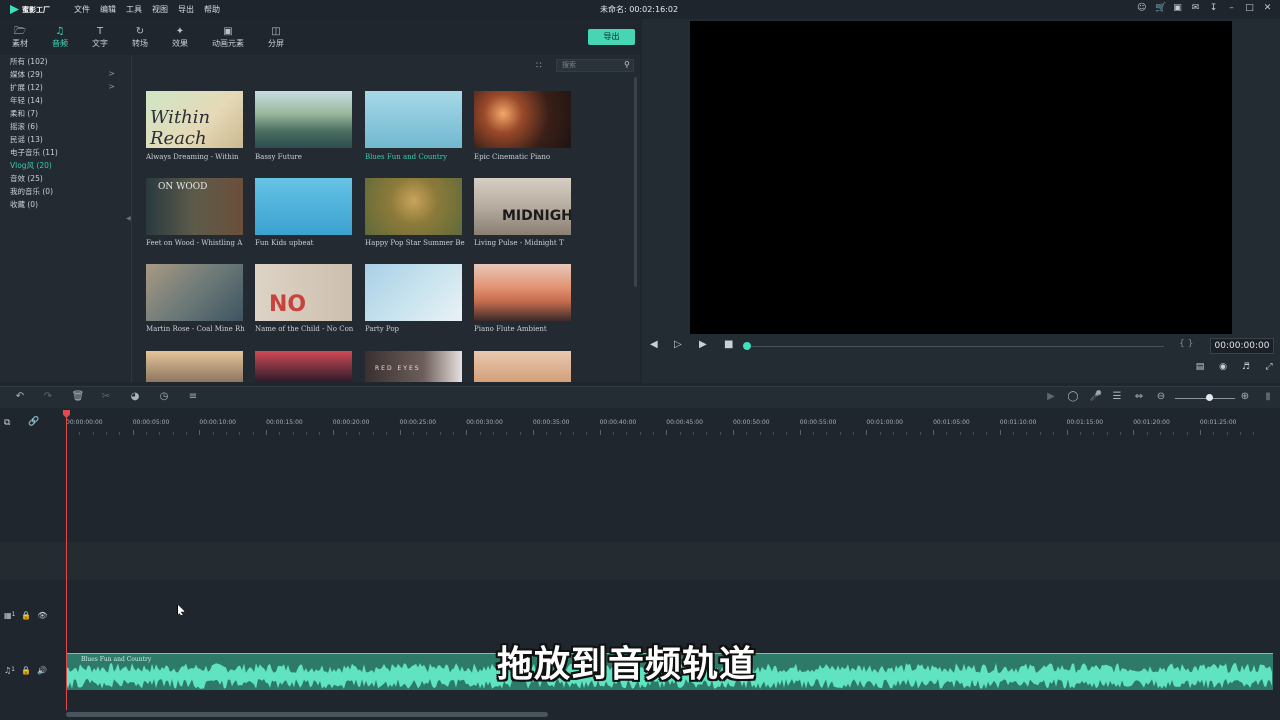 The width and height of the screenshot is (1280, 720). What do you see at coordinates (1268, 396) in the screenshot?
I see `panel-toggle-icon: ▮` at bounding box center [1268, 396].